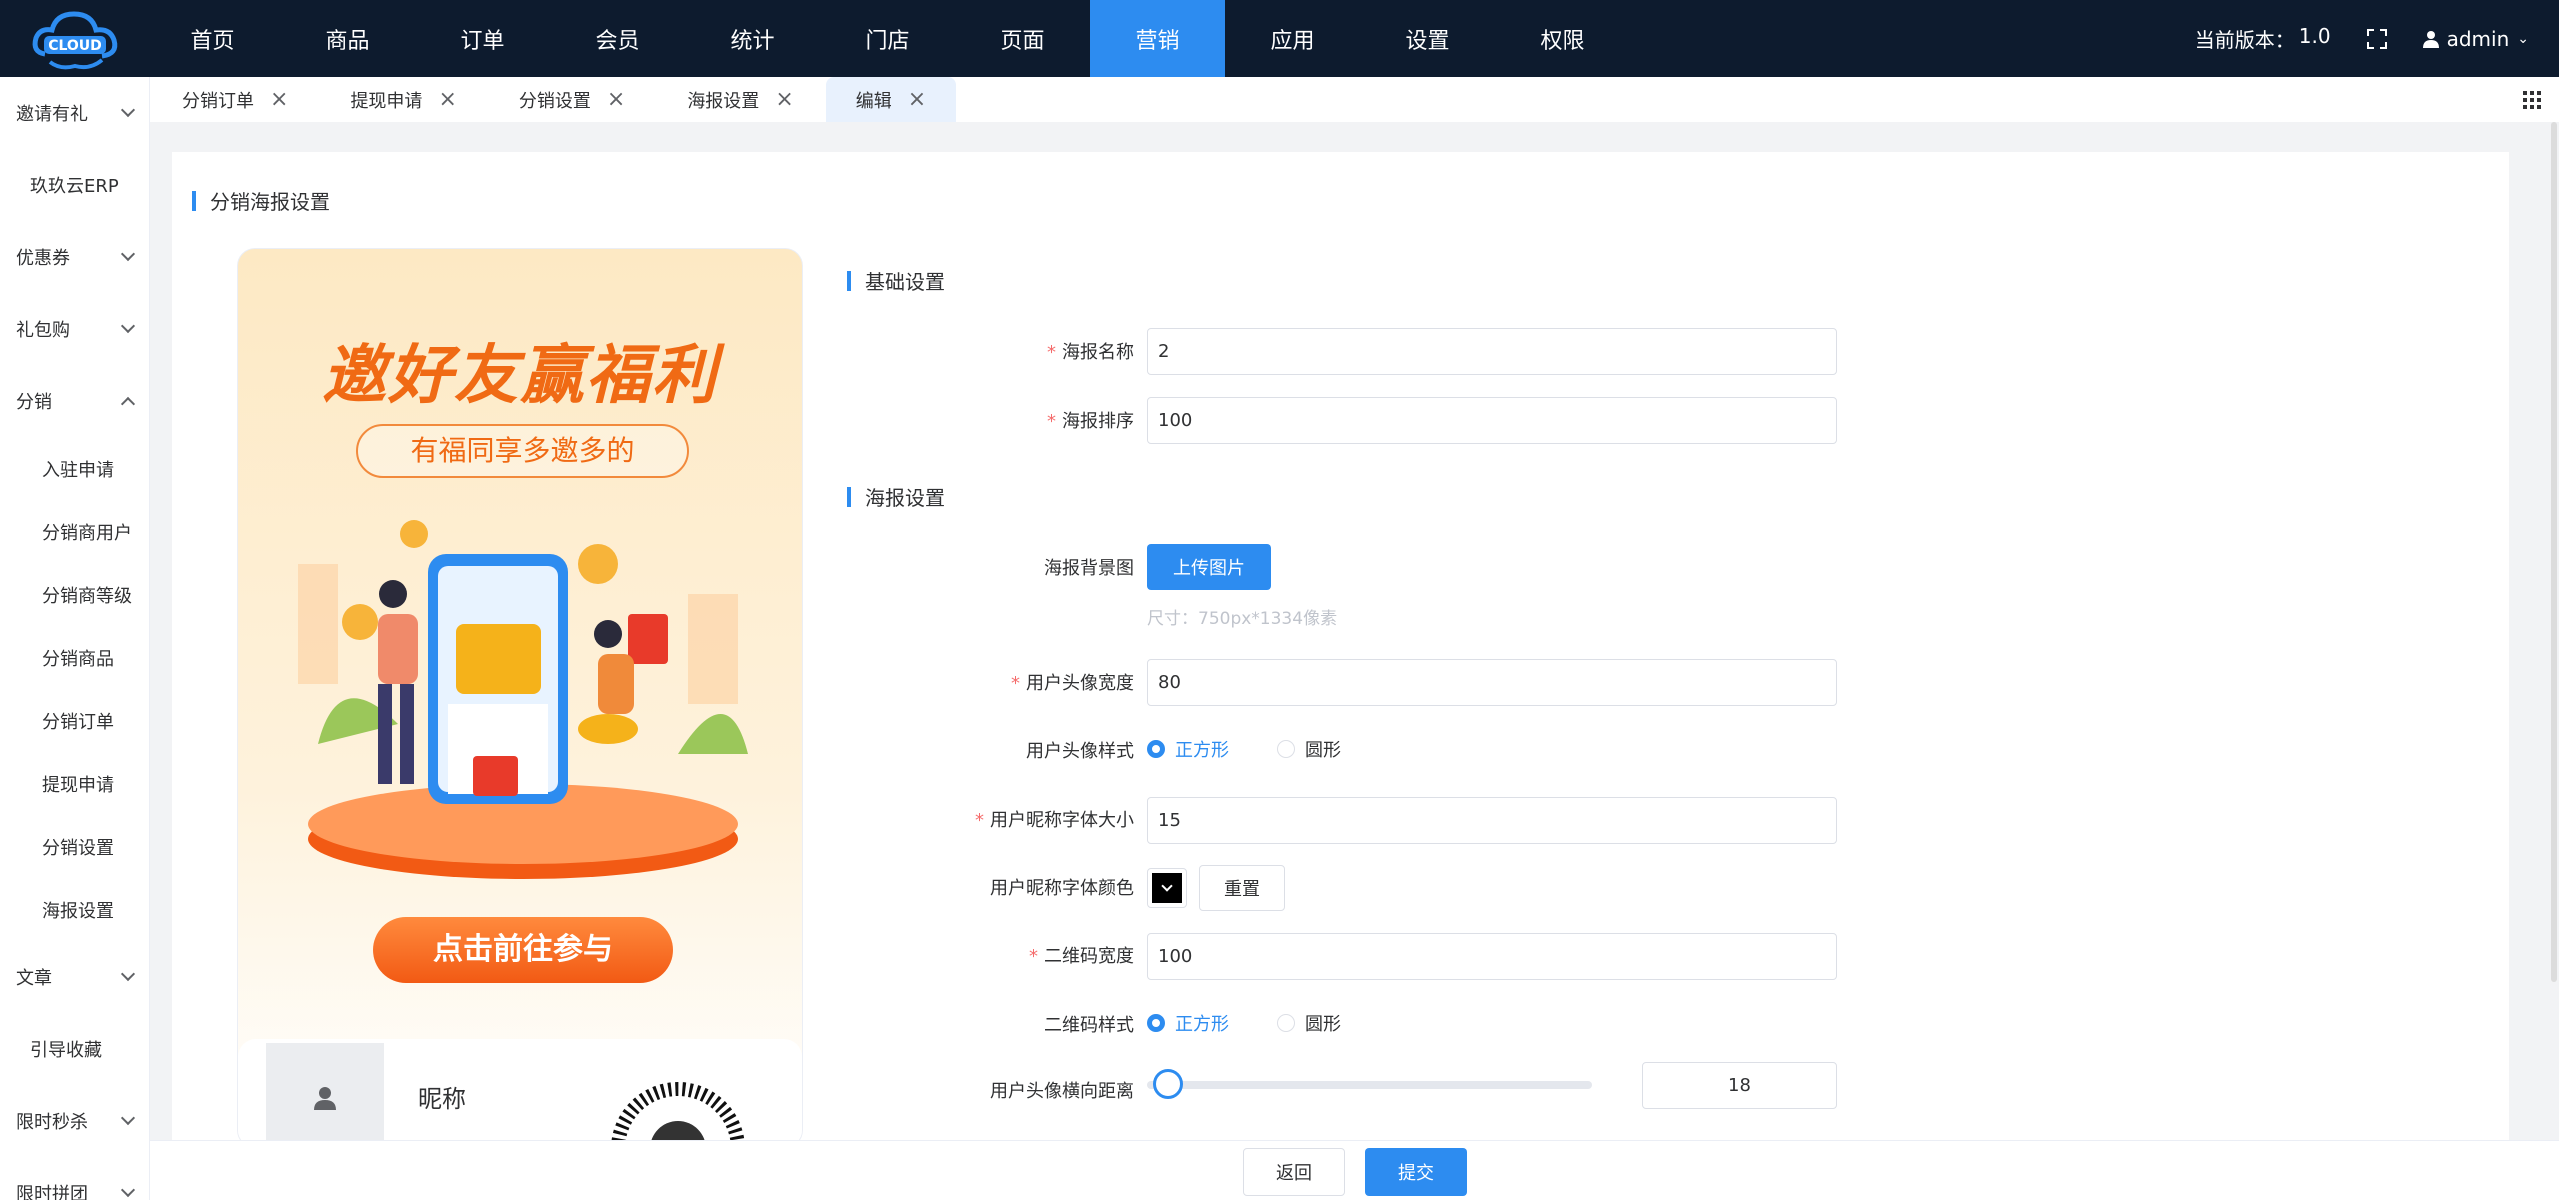  I want to click on avatar-width-input: 80, so click(1492, 682).